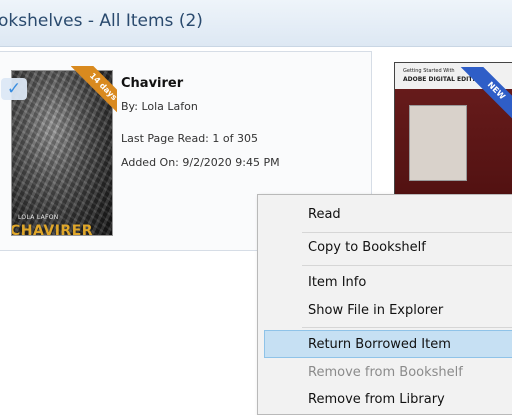 The image size is (512, 415). I want to click on page-title: okshelves - All Items (2), so click(101, 21).